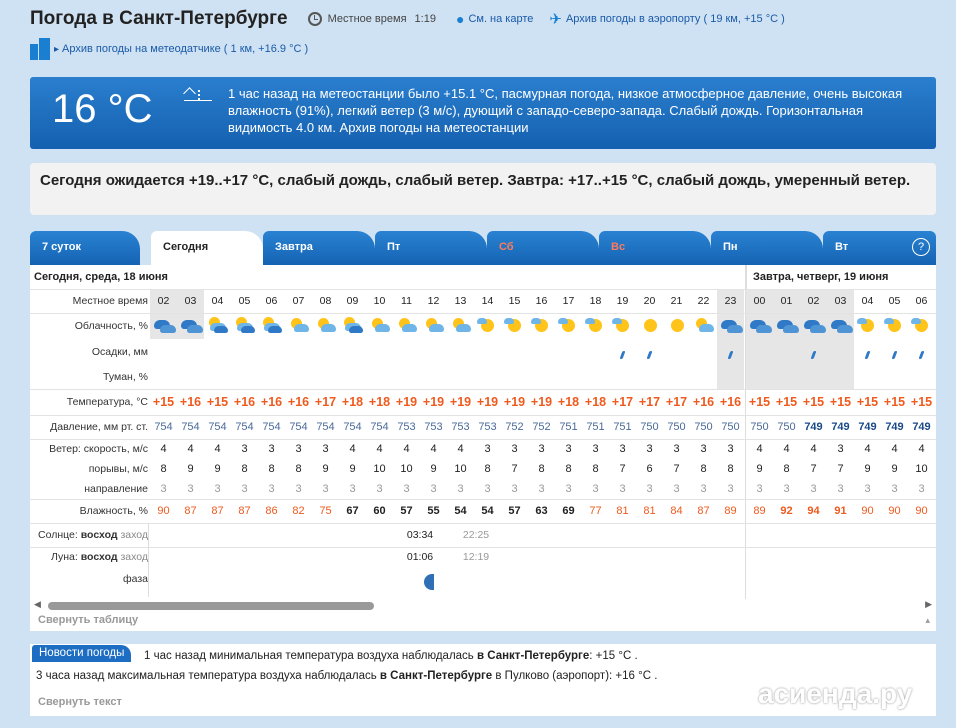  I want to click on weather-icon-partly-cloudy, so click(244, 325).